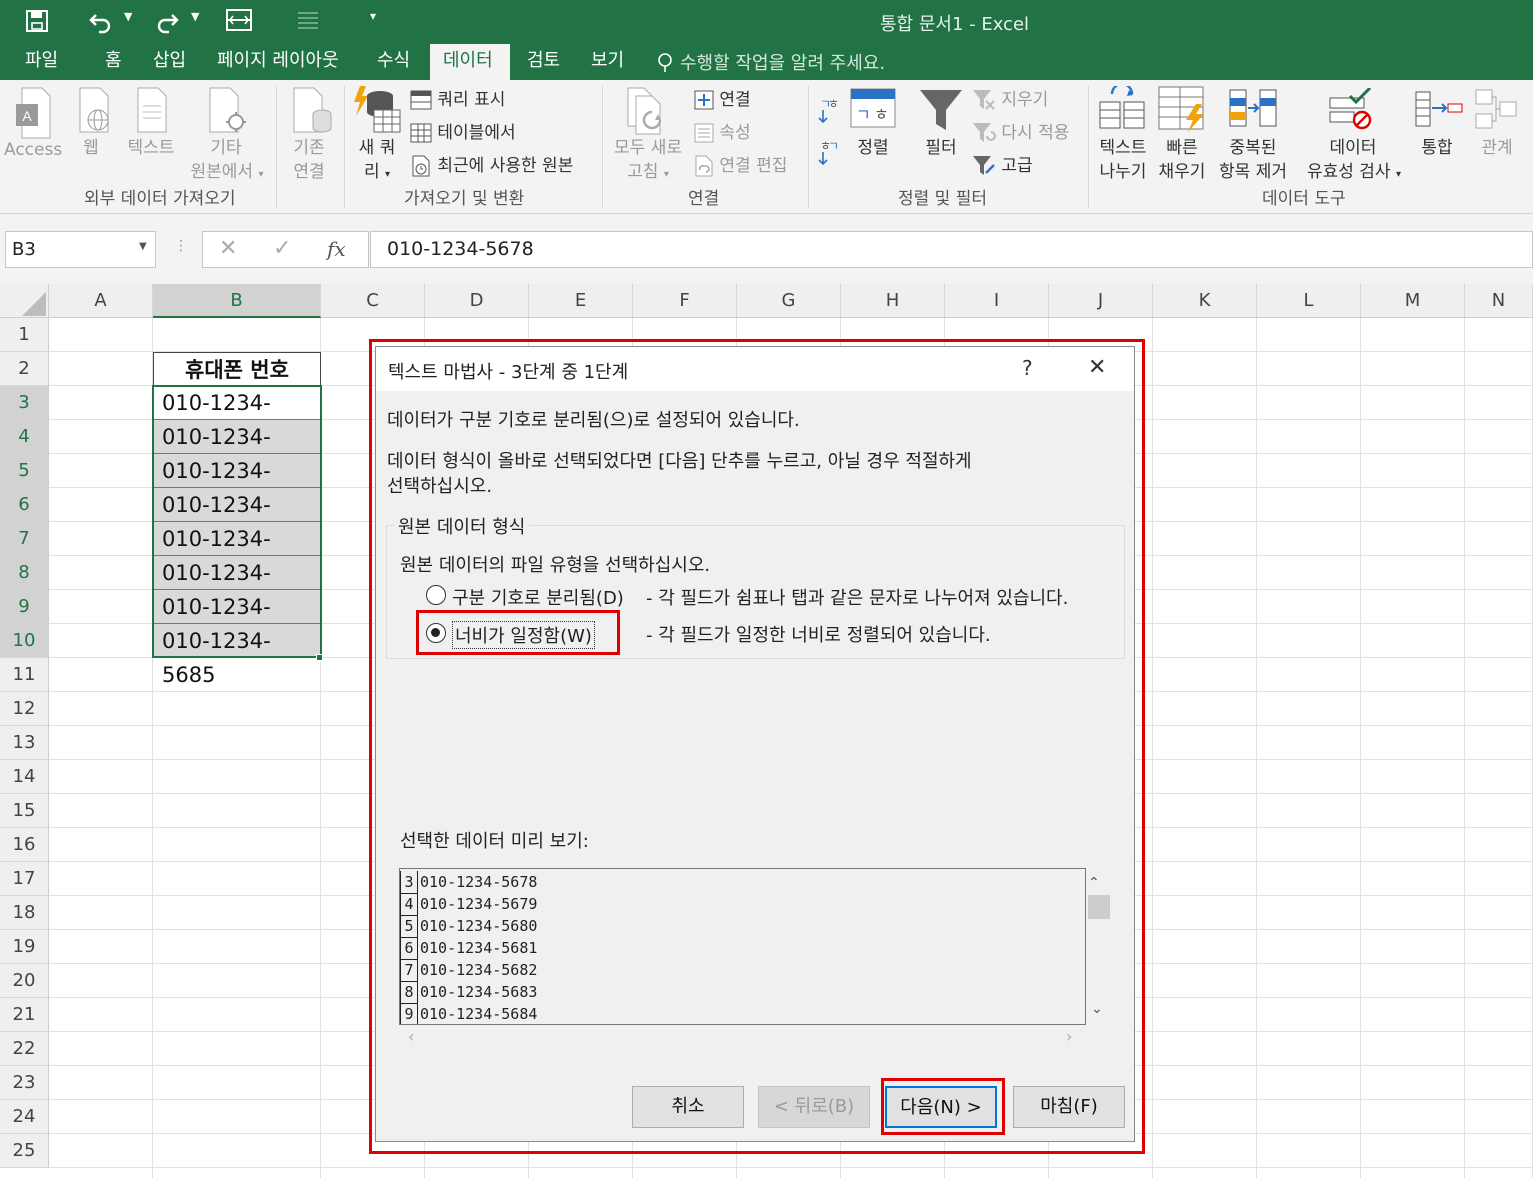 The image size is (1533, 1178). I want to click on tab-data: 데이터, so click(470, 62).